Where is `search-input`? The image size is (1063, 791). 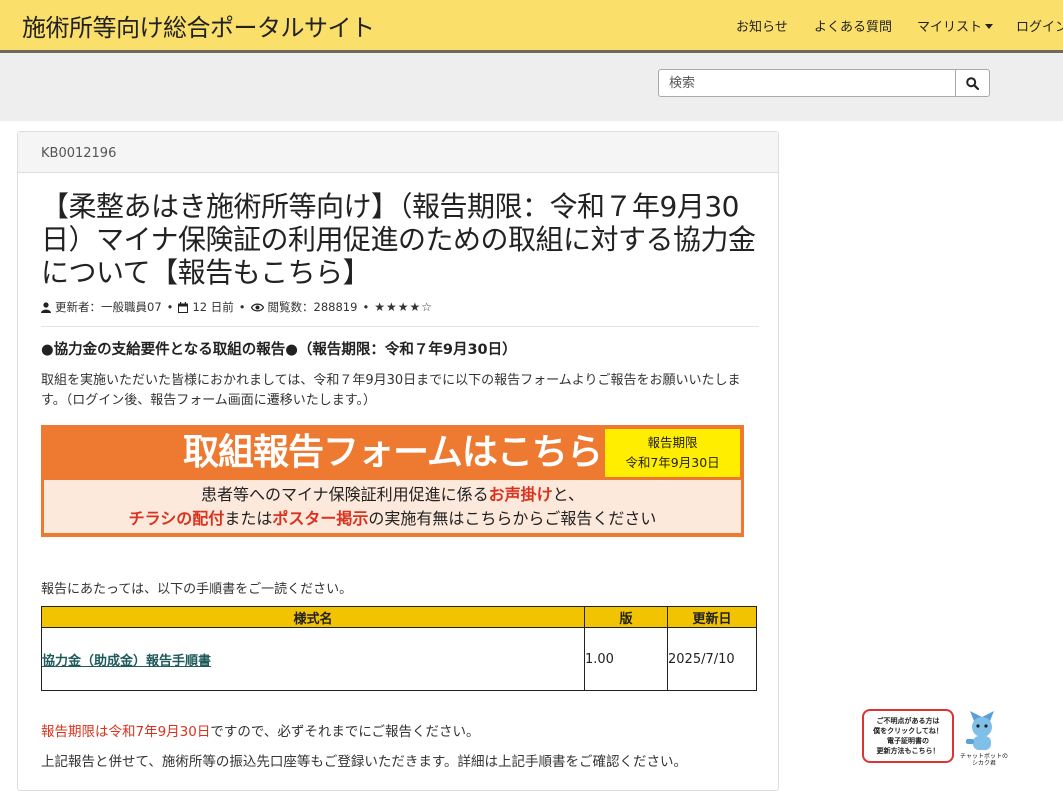 search-input is located at coordinates (807, 83).